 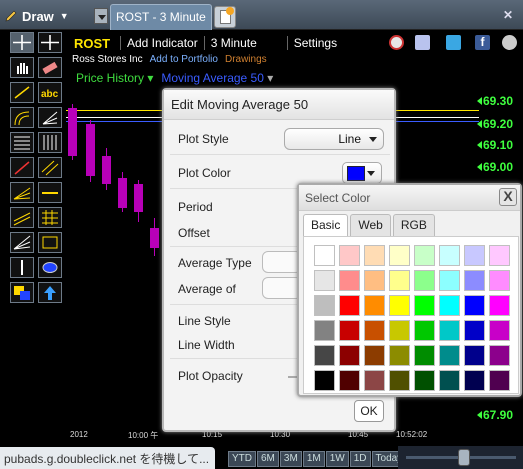 What do you see at coordinates (508, 15) in the screenshot?
I see `close-icon: ✕` at bounding box center [508, 15].